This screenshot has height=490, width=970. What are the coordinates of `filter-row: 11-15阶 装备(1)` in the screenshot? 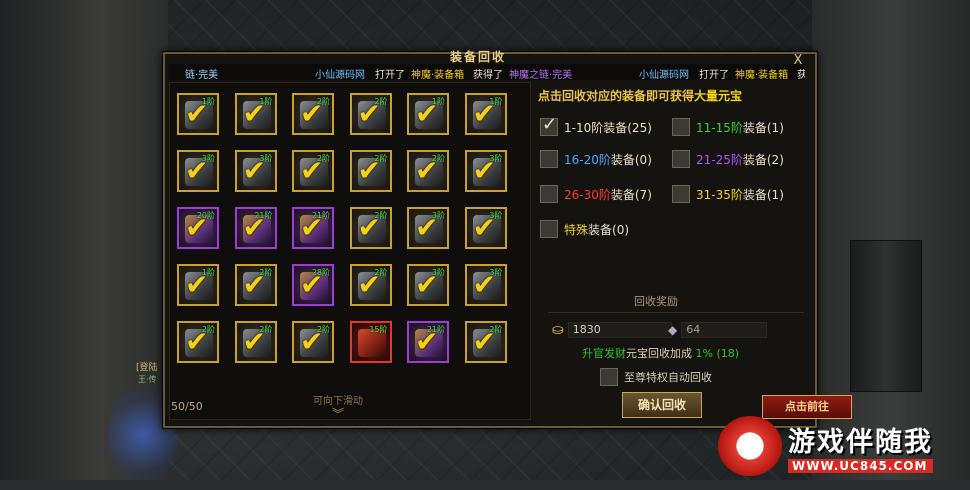 It's located at (728, 127).